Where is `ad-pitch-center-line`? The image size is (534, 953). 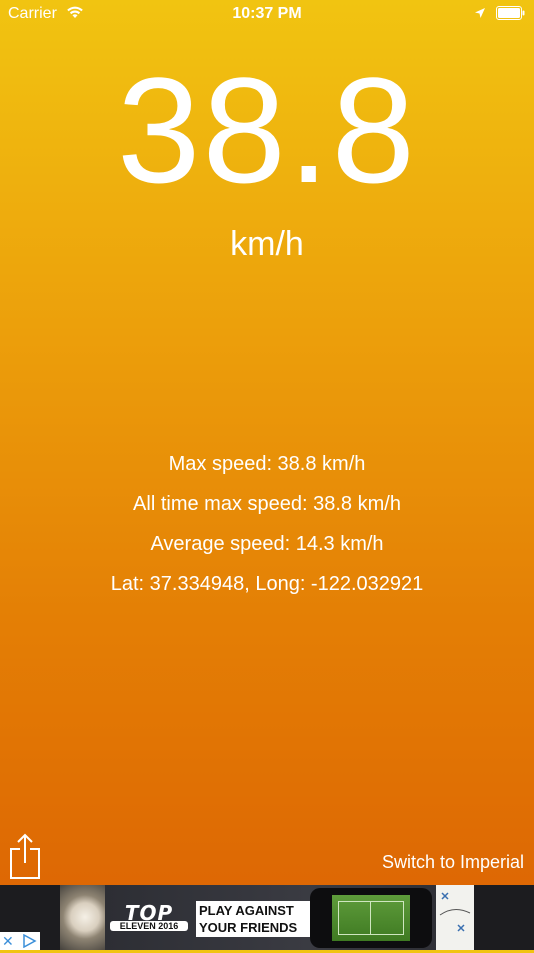
ad-pitch-center-line is located at coordinates (370, 918).